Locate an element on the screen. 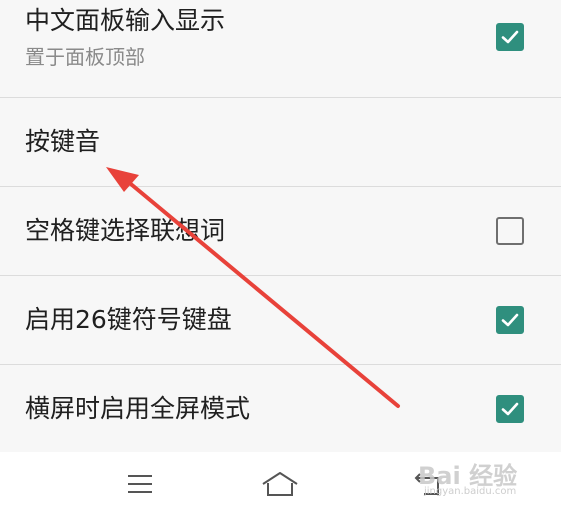 Image resolution: width=561 pixels, height=514 pixels. setting-title: 启用26键符号键盘 is located at coordinates (128, 319).